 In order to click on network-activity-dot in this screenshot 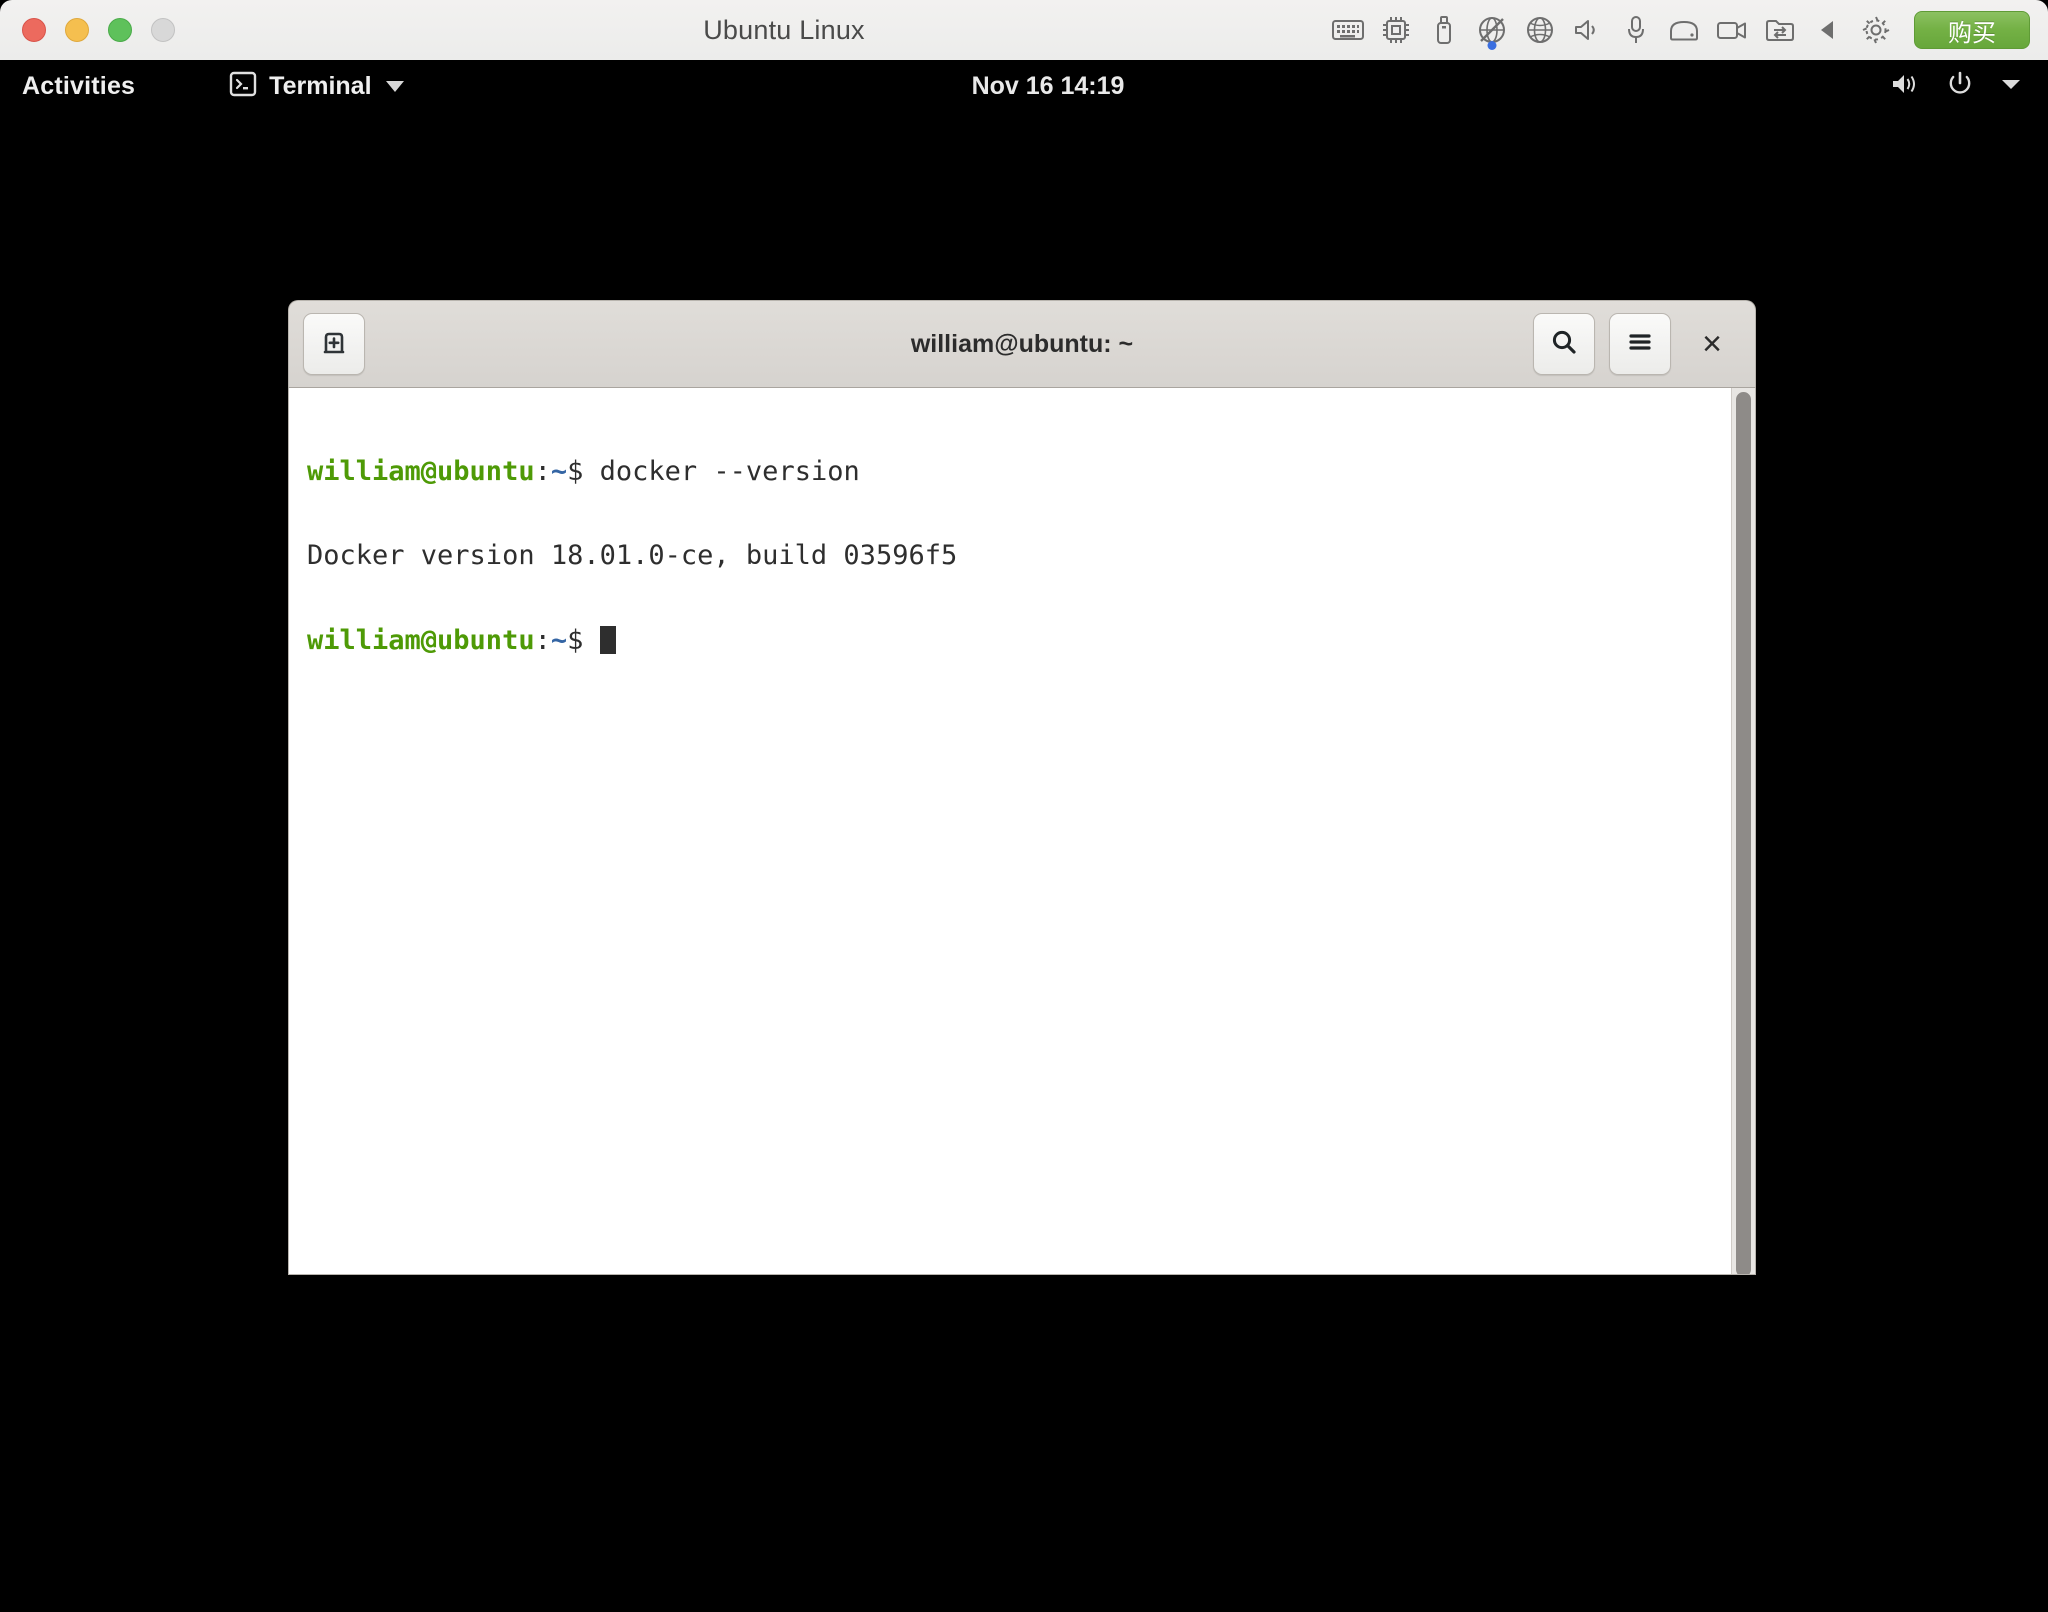, I will do `click(1492, 45)`.